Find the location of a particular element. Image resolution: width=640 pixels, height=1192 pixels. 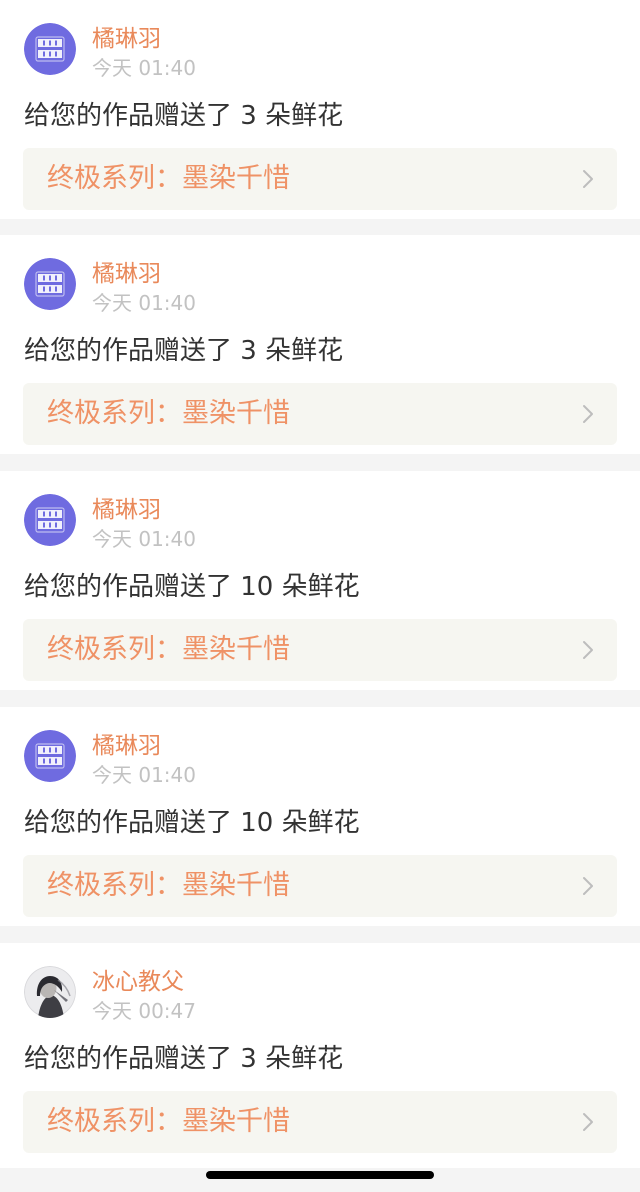

username: 冰心教父 is located at coordinates (138, 982).